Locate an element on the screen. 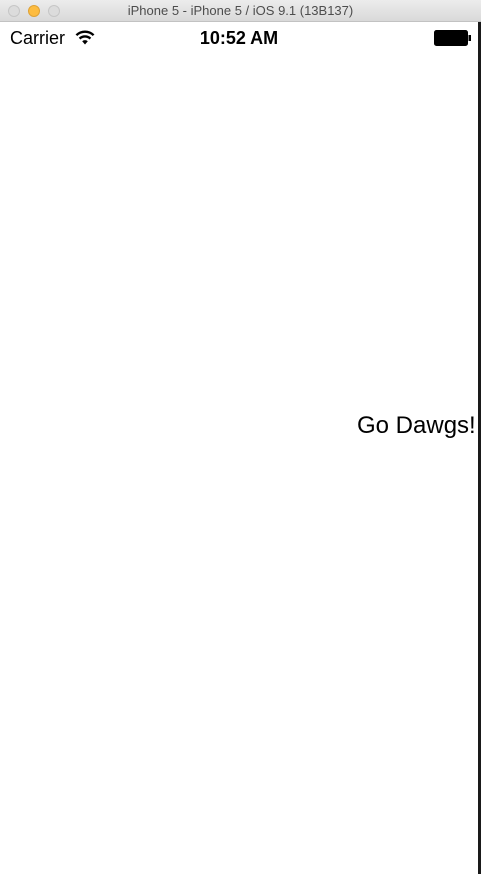 The width and height of the screenshot is (481, 874). battery-icon is located at coordinates (452, 38).